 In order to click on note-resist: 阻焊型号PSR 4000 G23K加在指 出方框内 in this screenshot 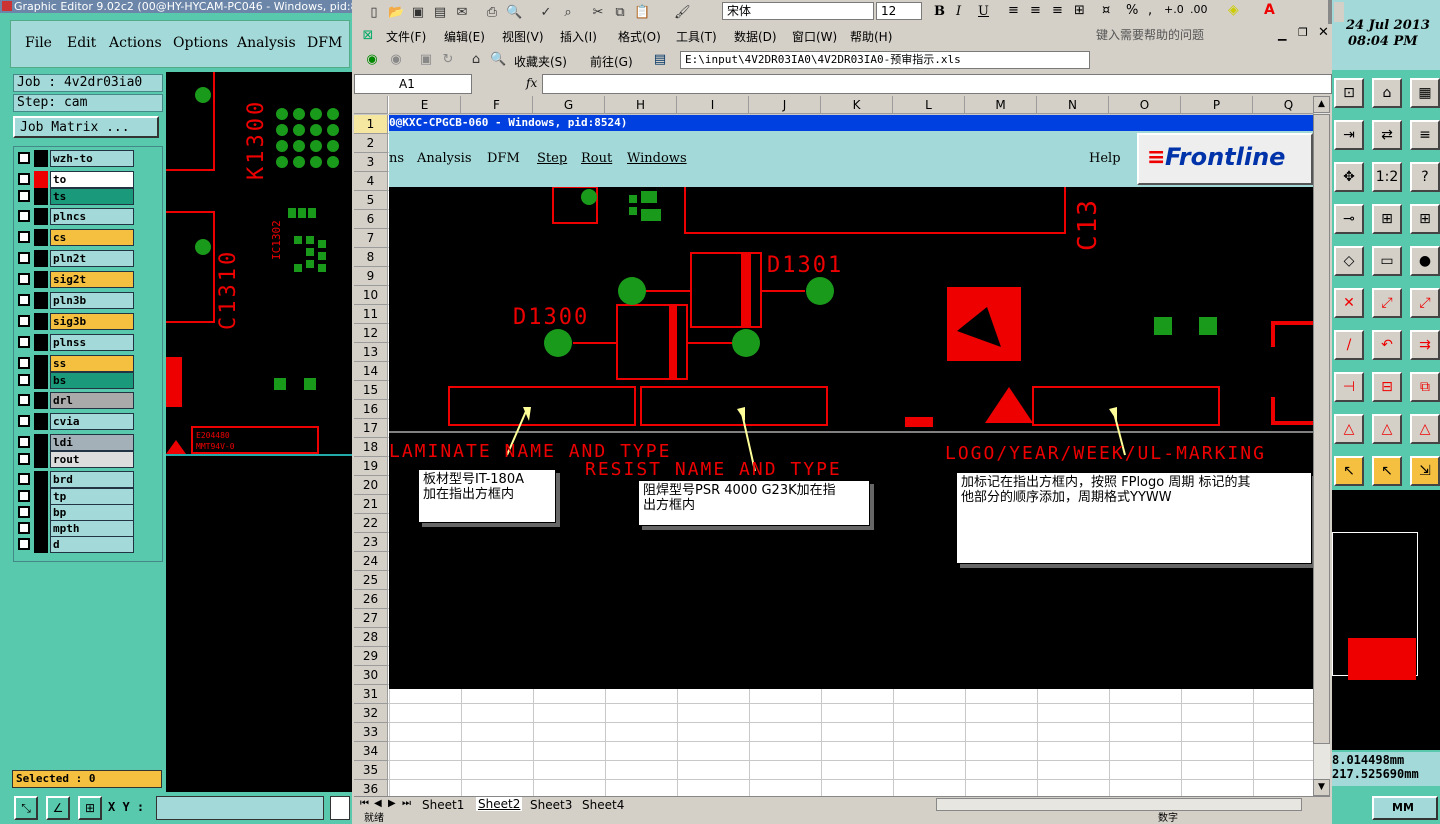, I will do `click(754, 503)`.